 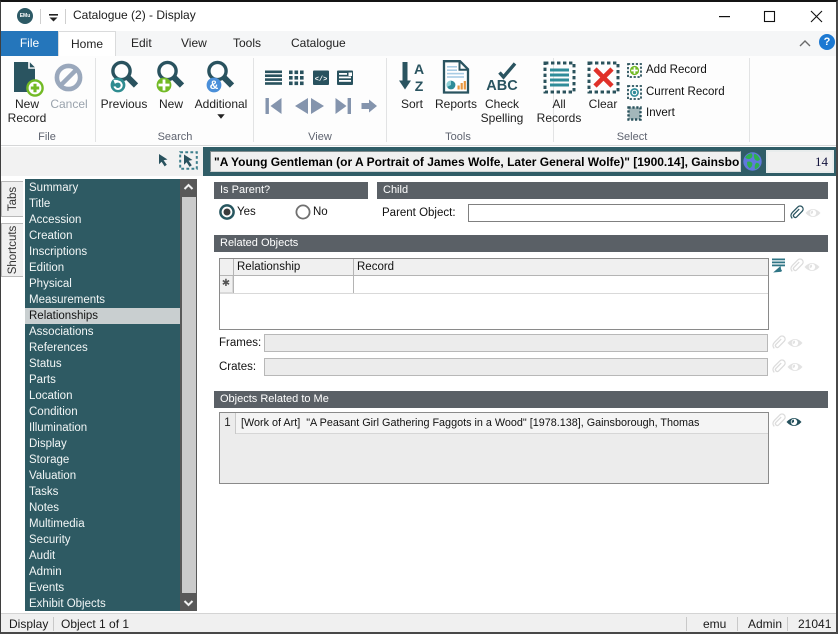 What do you see at coordinates (502, 86) in the screenshot?
I see `svg-text: ABC` at bounding box center [502, 86].